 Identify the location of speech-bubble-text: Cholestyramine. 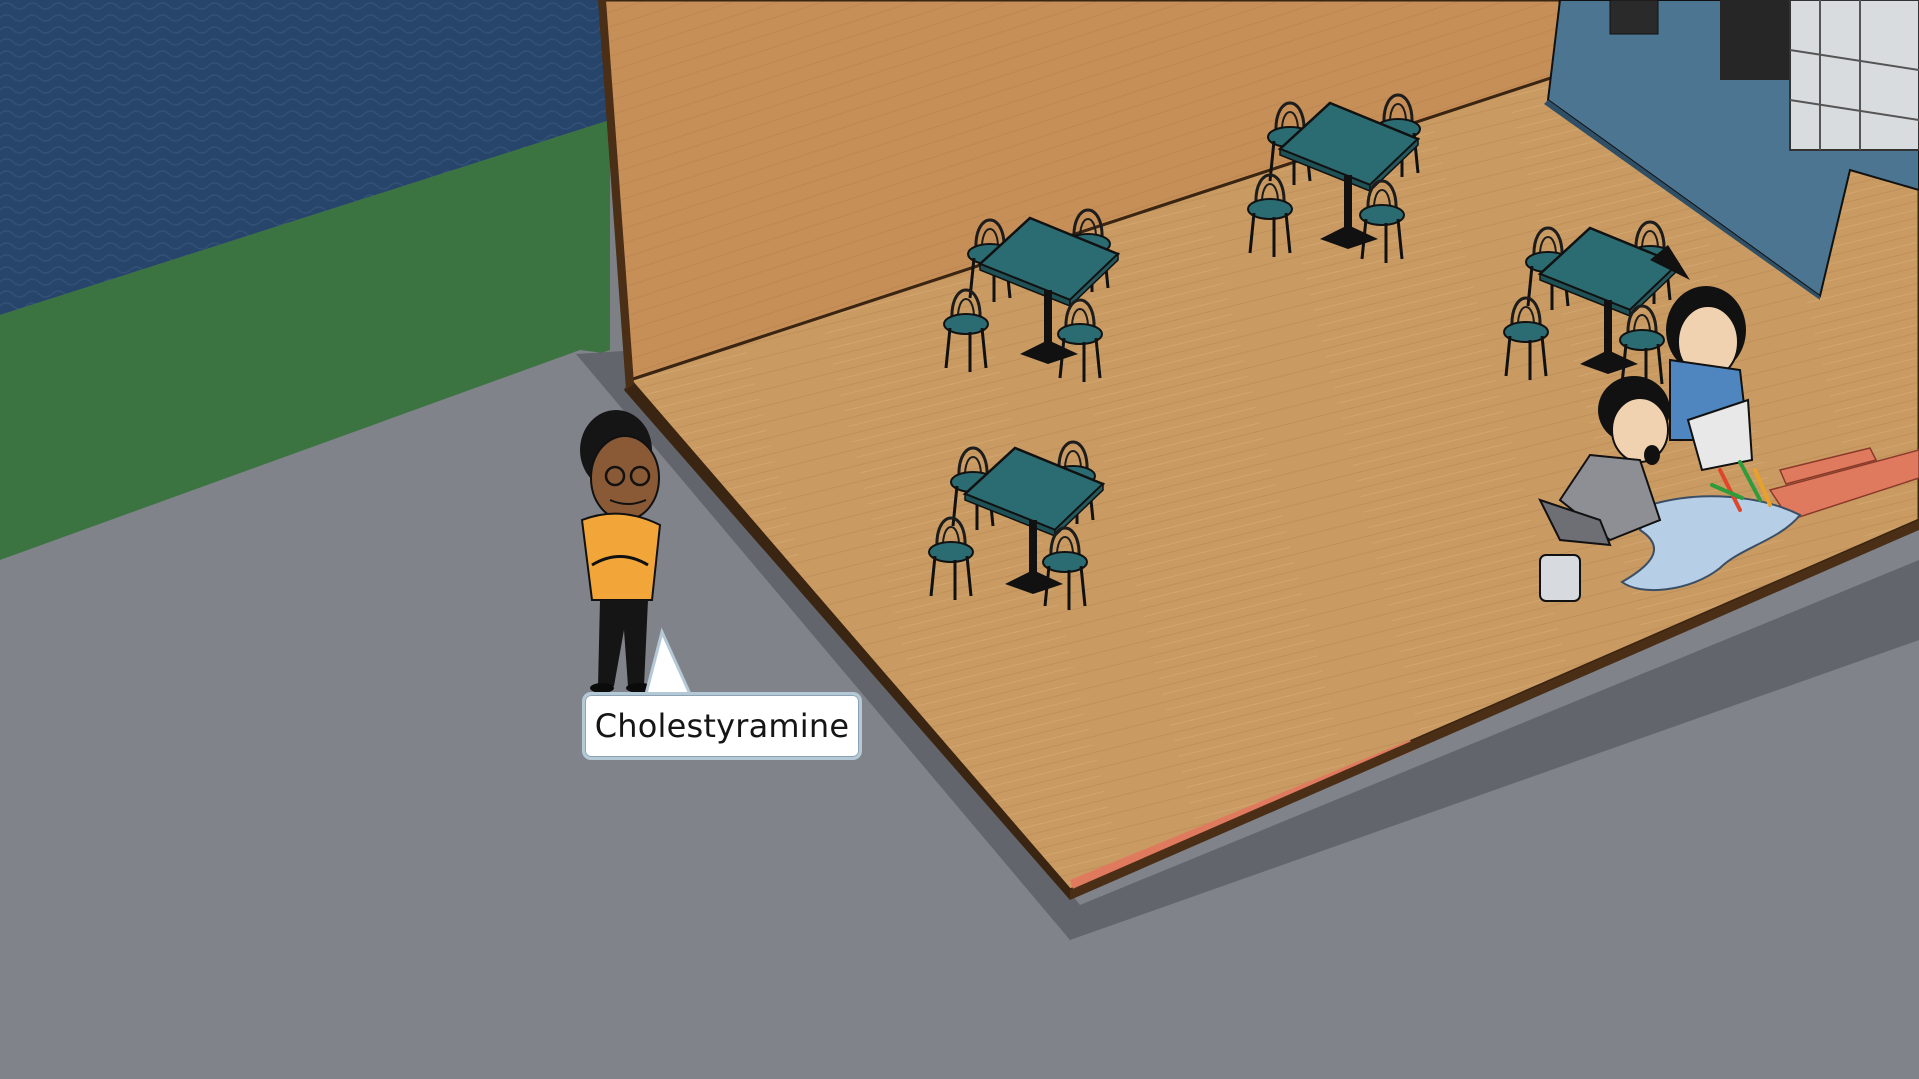
(722, 726).